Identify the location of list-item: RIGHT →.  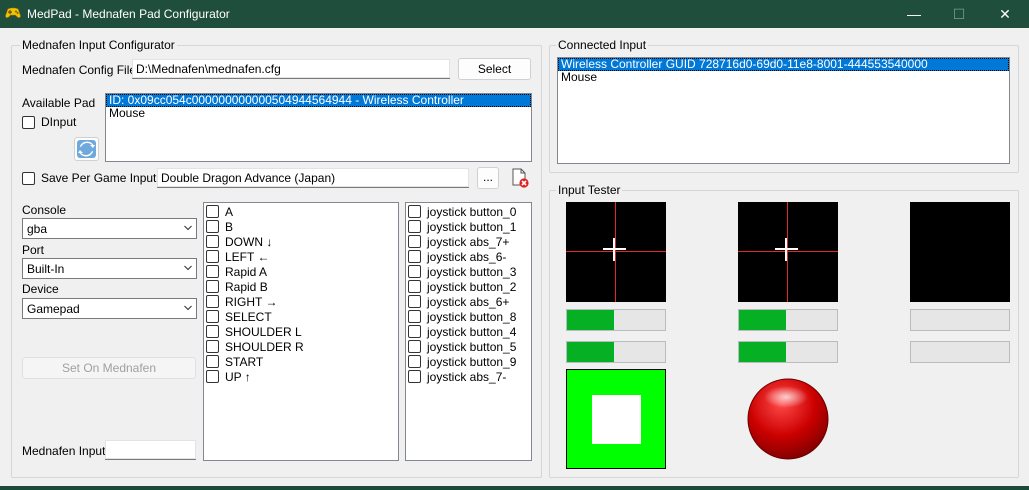
(301, 301).